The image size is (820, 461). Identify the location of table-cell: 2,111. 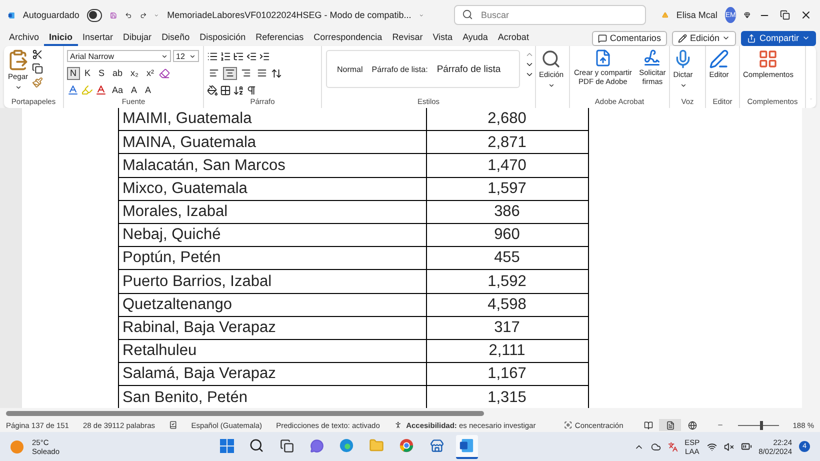
(507, 351).